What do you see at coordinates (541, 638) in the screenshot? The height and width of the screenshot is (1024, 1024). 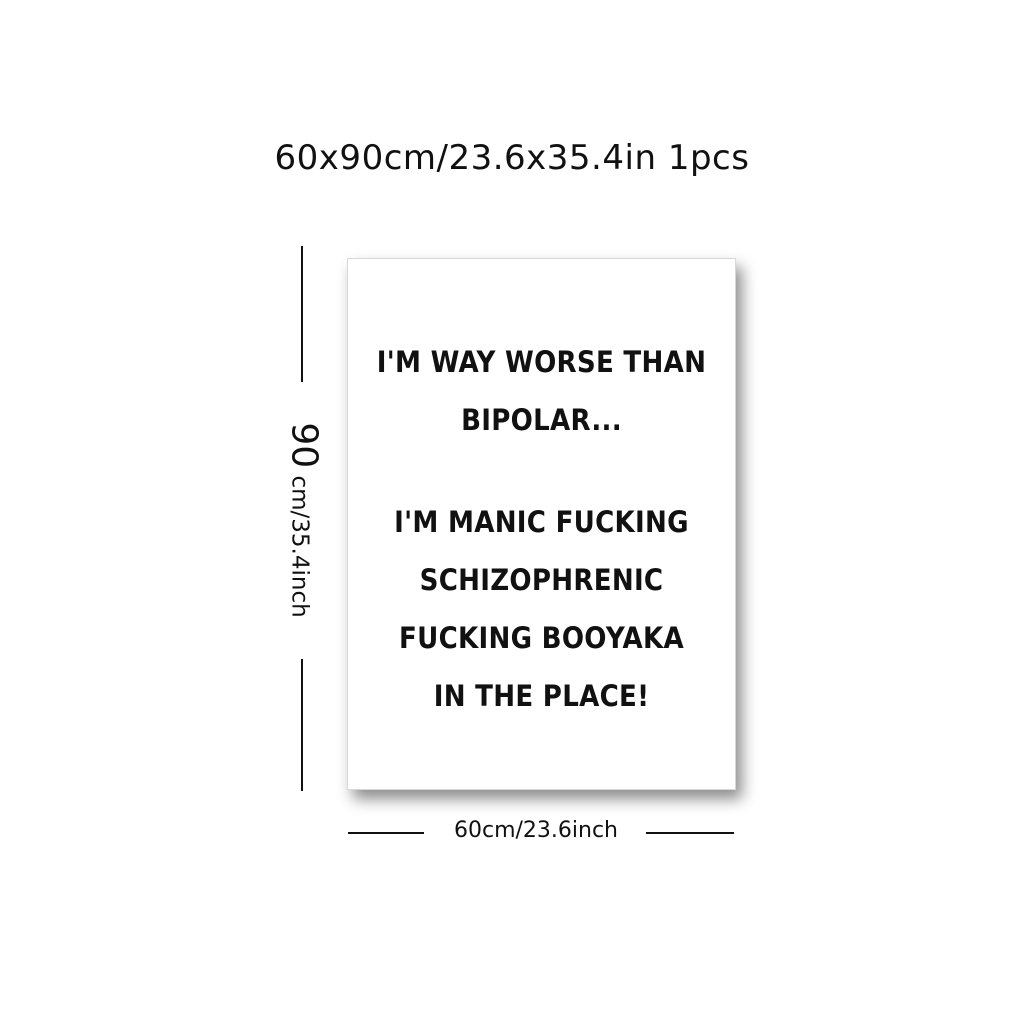 I see `poster-line: FUCKING BOOYAKA` at bounding box center [541, 638].